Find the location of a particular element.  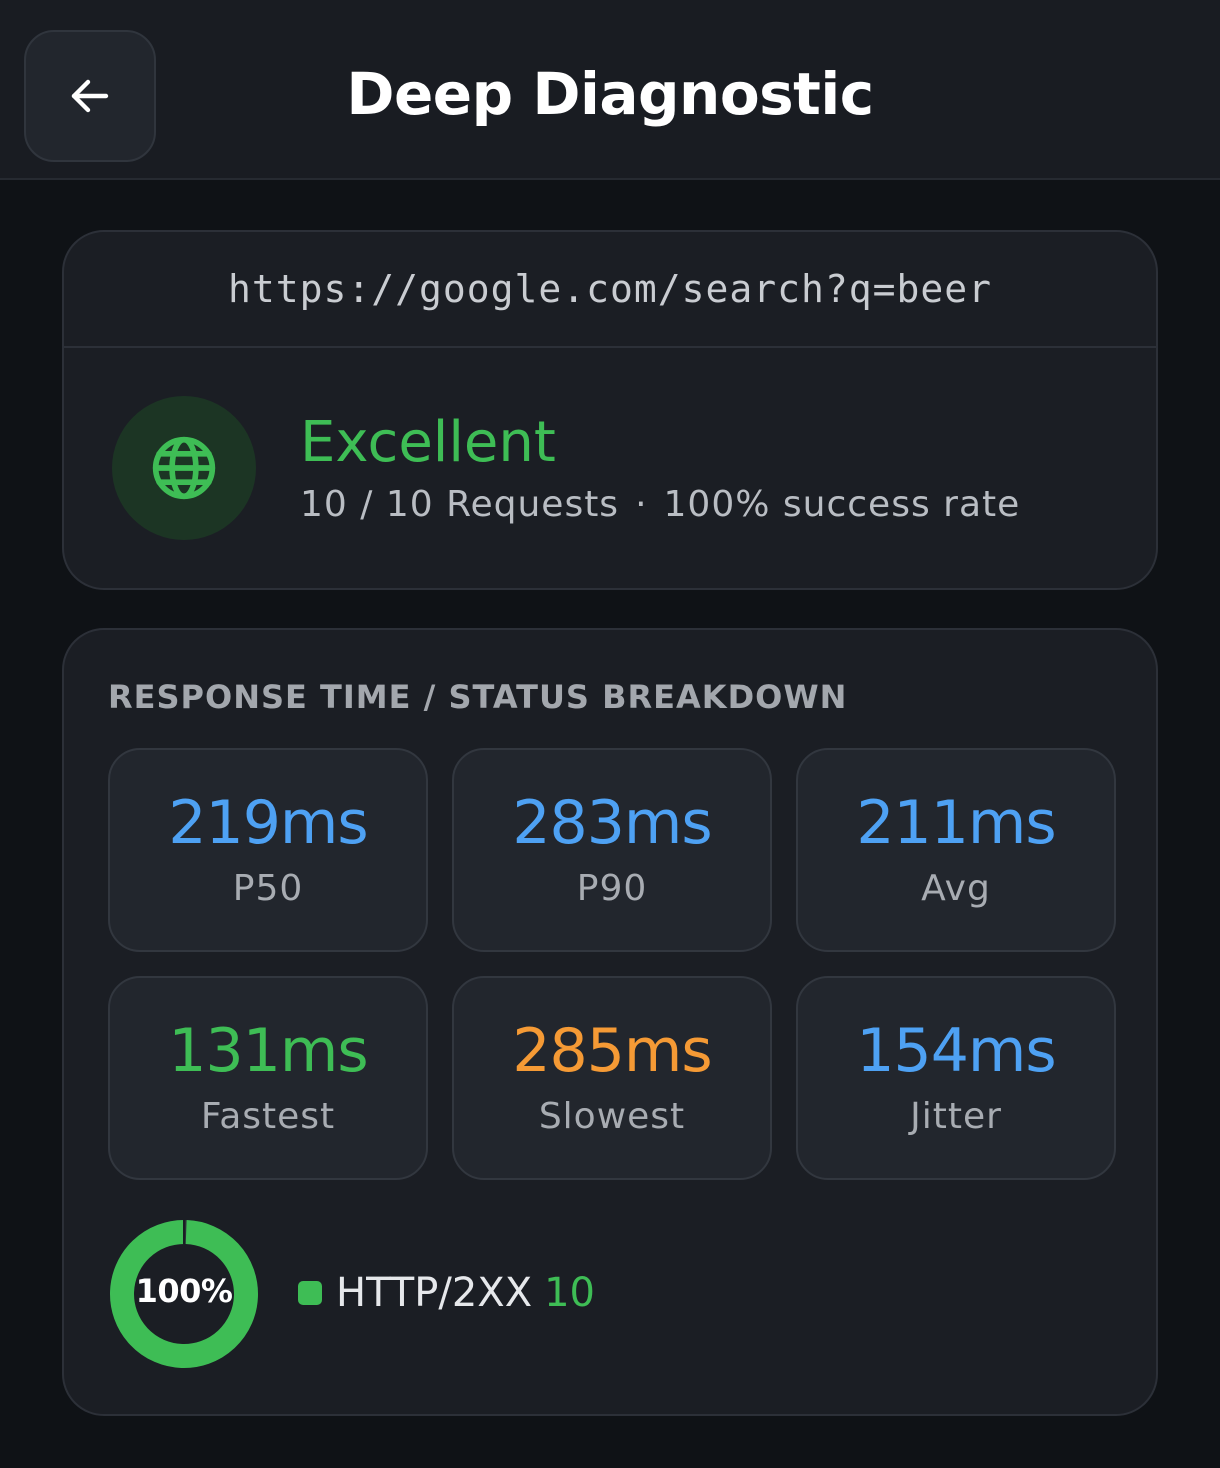

success-rate: 100% success rate is located at coordinates (842, 504).